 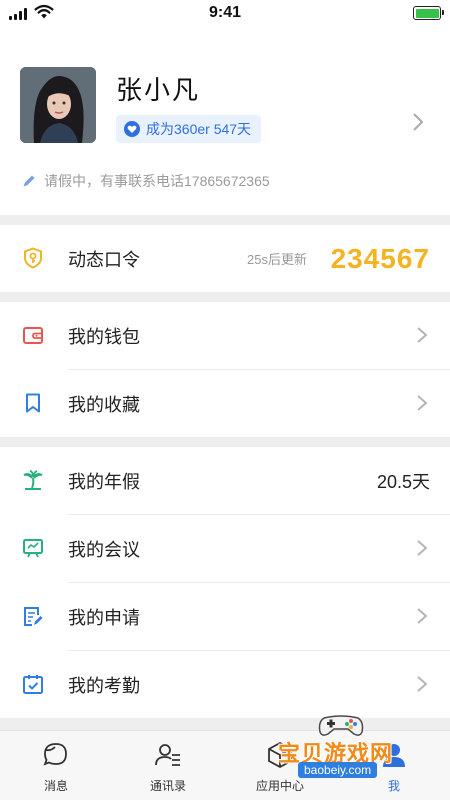 What do you see at coordinates (403, 481) in the screenshot?
I see `annual-leave-balance: 20.5天` at bounding box center [403, 481].